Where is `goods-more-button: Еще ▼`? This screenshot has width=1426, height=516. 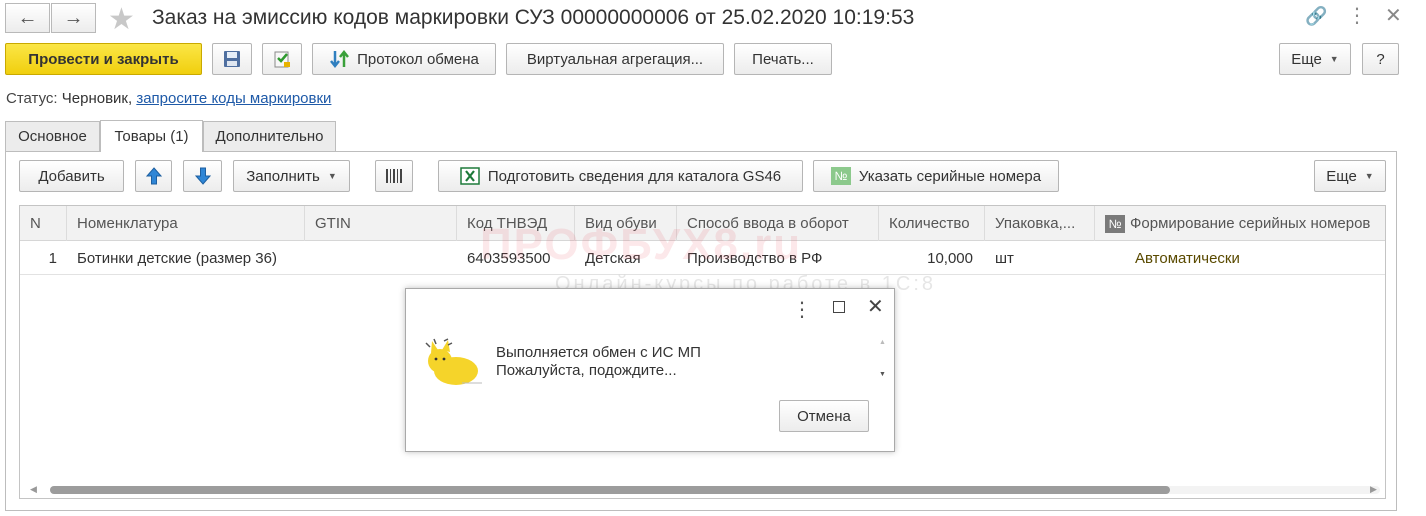
goods-more-button: Еще ▼ is located at coordinates (1350, 176).